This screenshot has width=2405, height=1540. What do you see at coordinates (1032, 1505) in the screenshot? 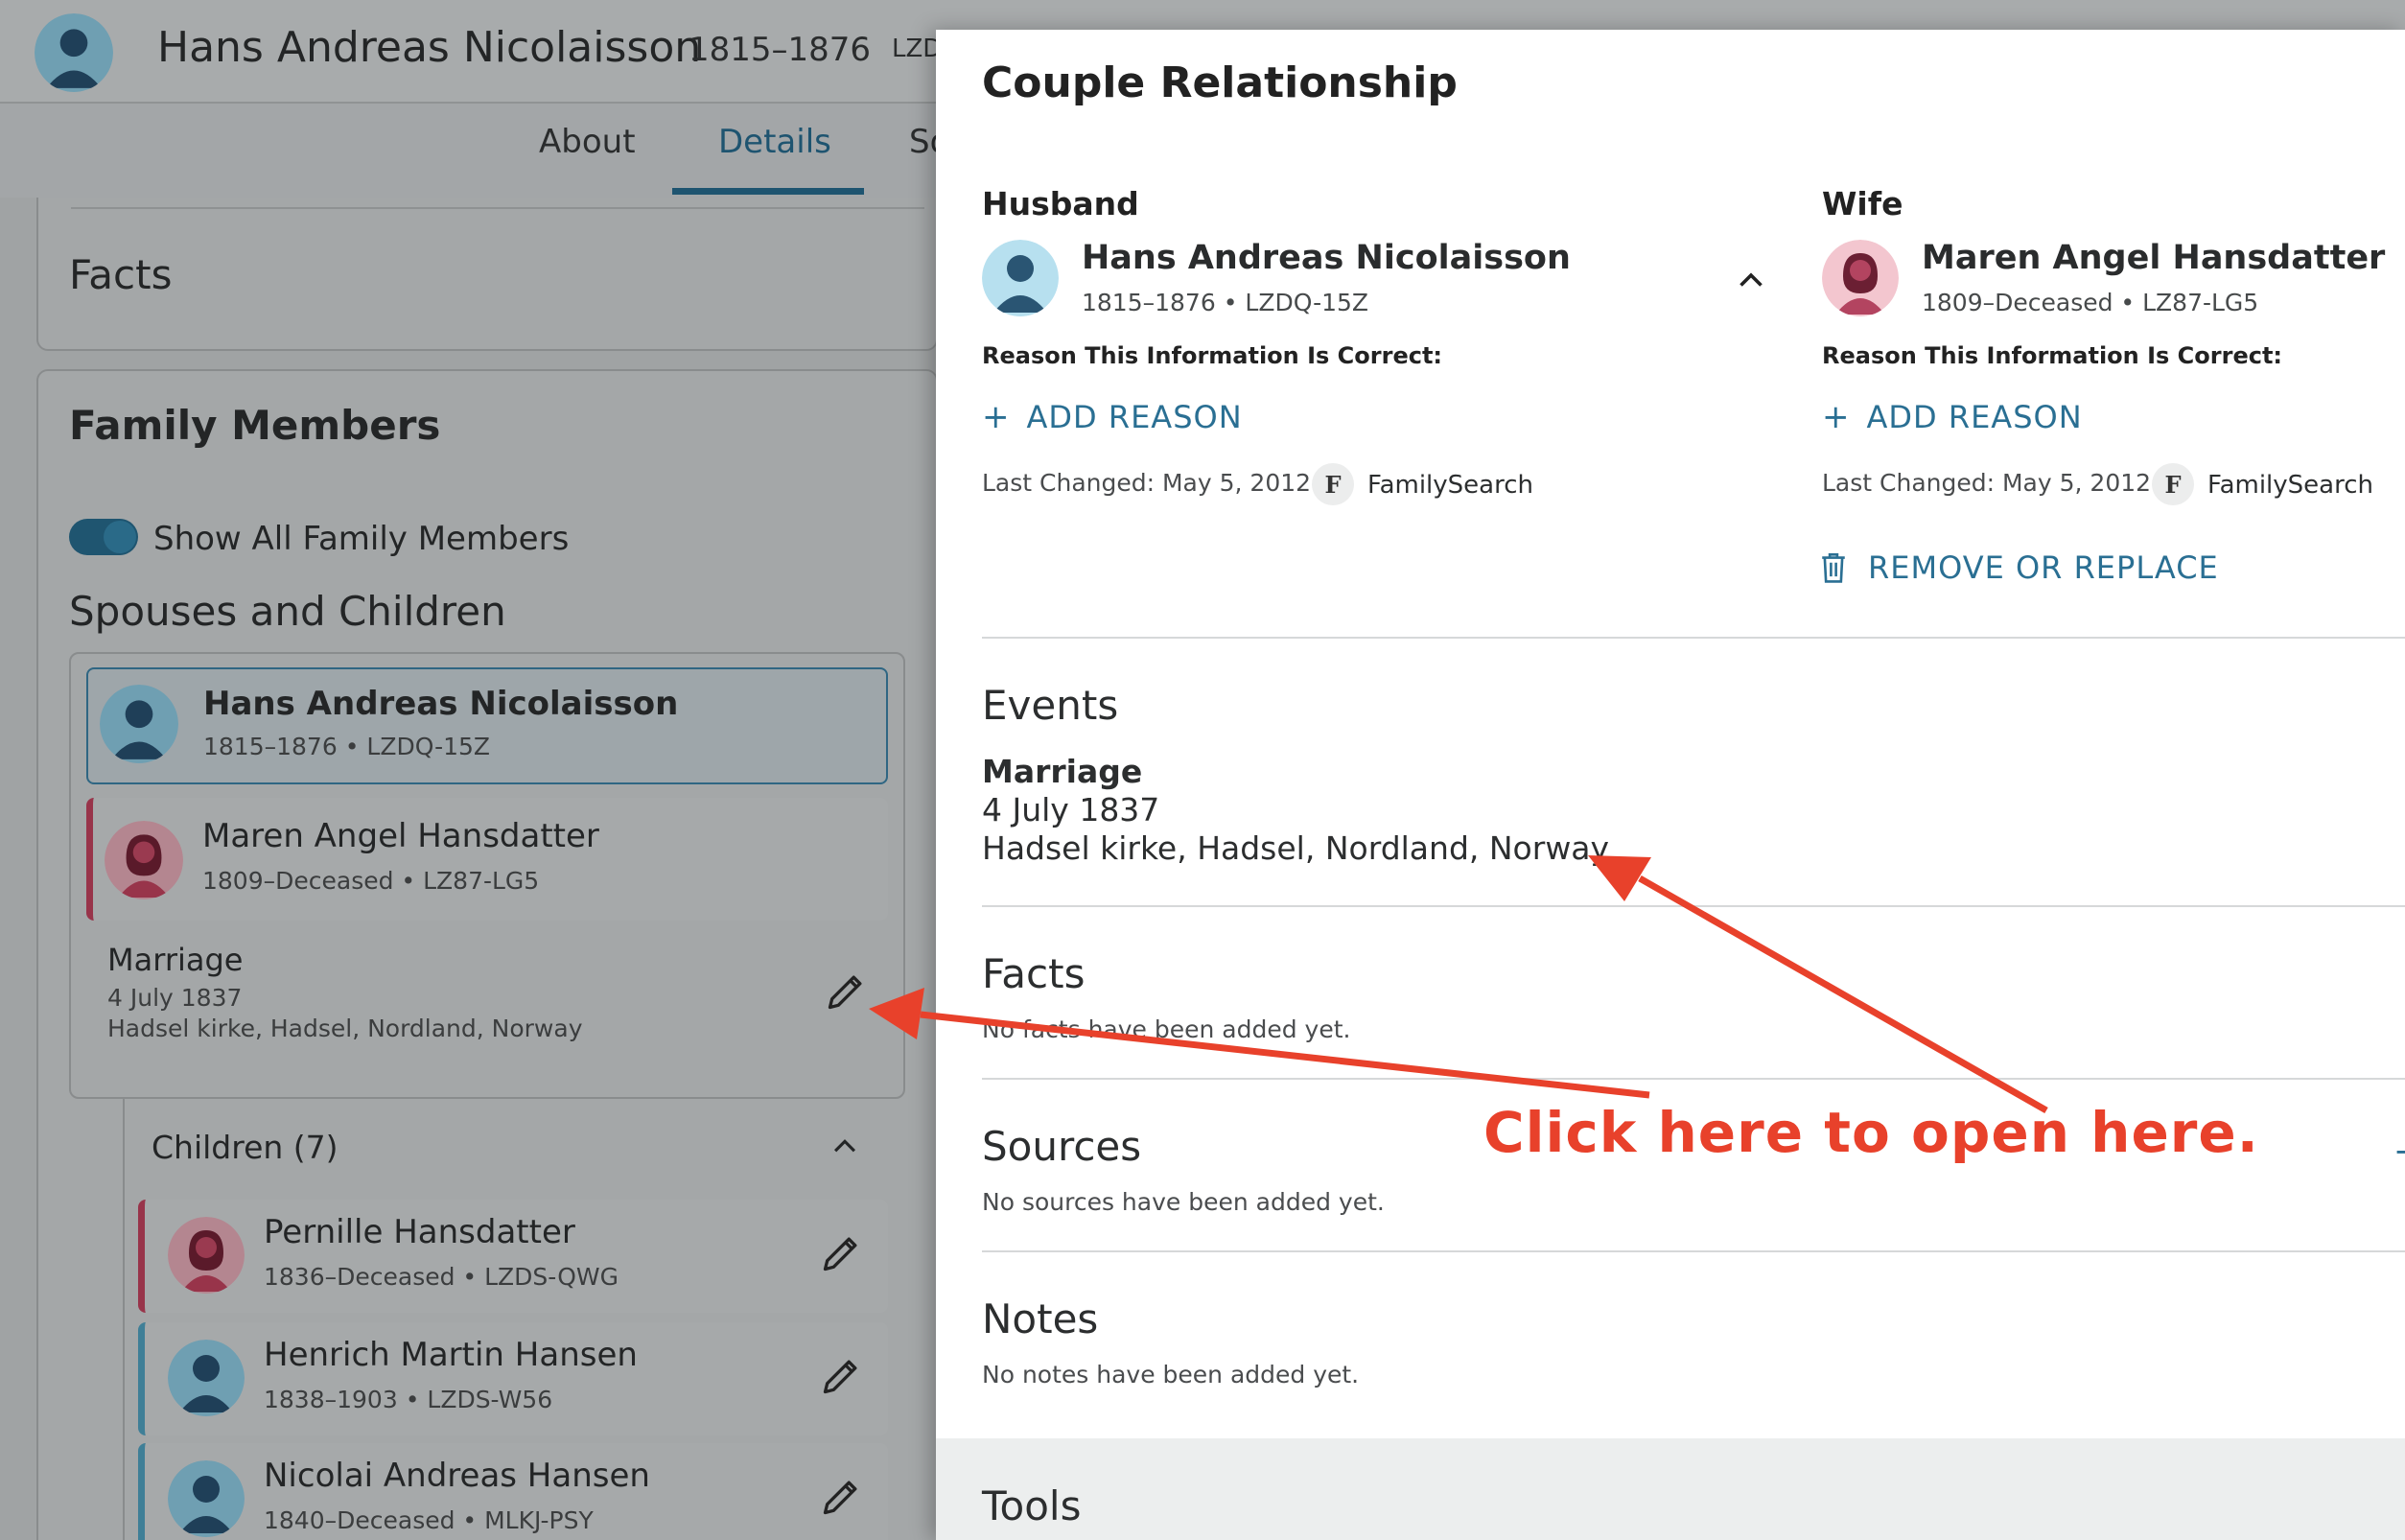
I see `tools-heading: Tools` at bounding box center [1032, 1505].